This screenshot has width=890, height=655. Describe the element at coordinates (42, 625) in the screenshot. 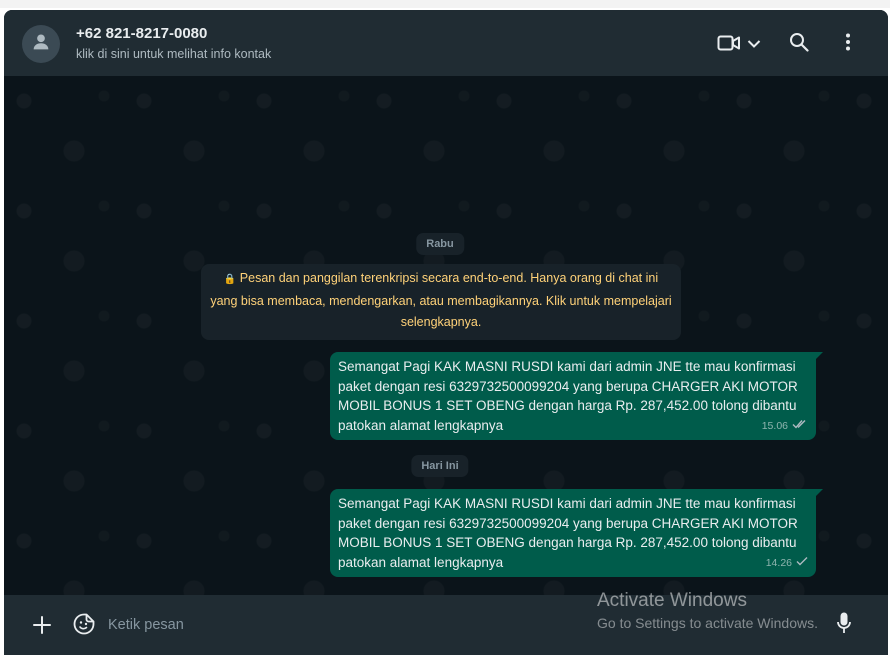

I see `attach-button` at that location.